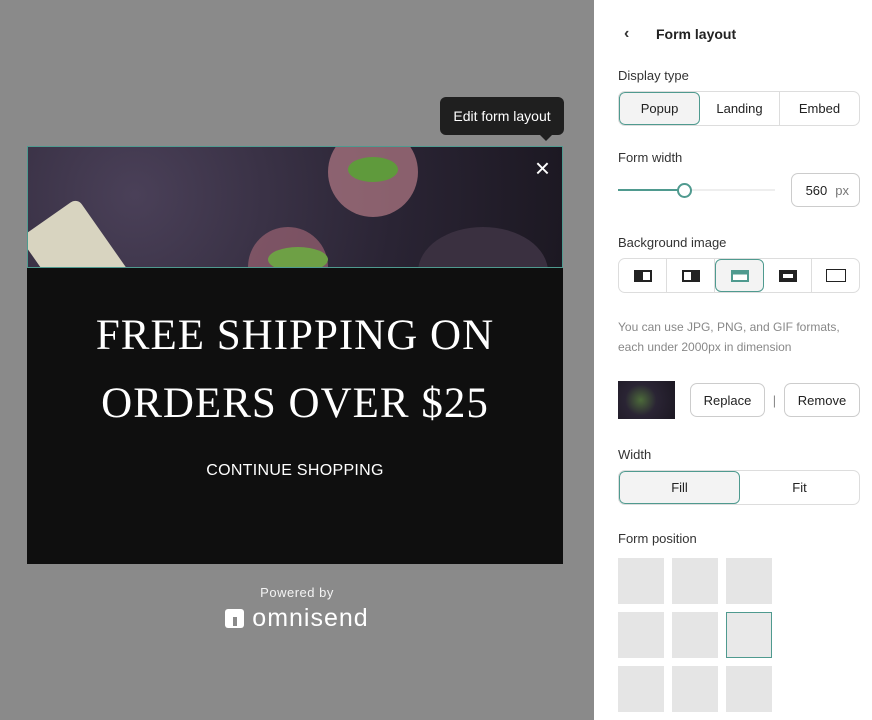 This screenshot has width=872, height=720. I want to click on form-width-value: 560, so click(816, 190).